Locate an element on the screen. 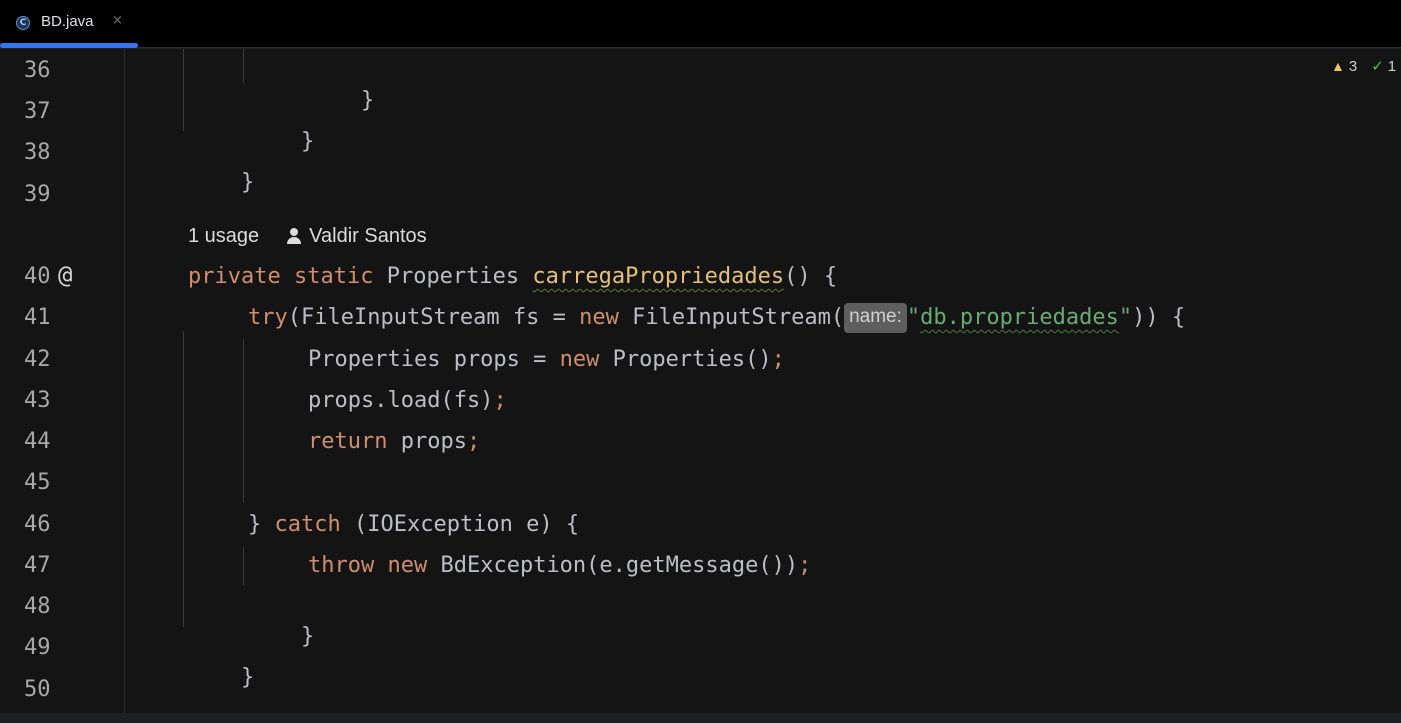 This screenshot has width=1401, height=723. close-icon: × is located at coordinates (117, 20).